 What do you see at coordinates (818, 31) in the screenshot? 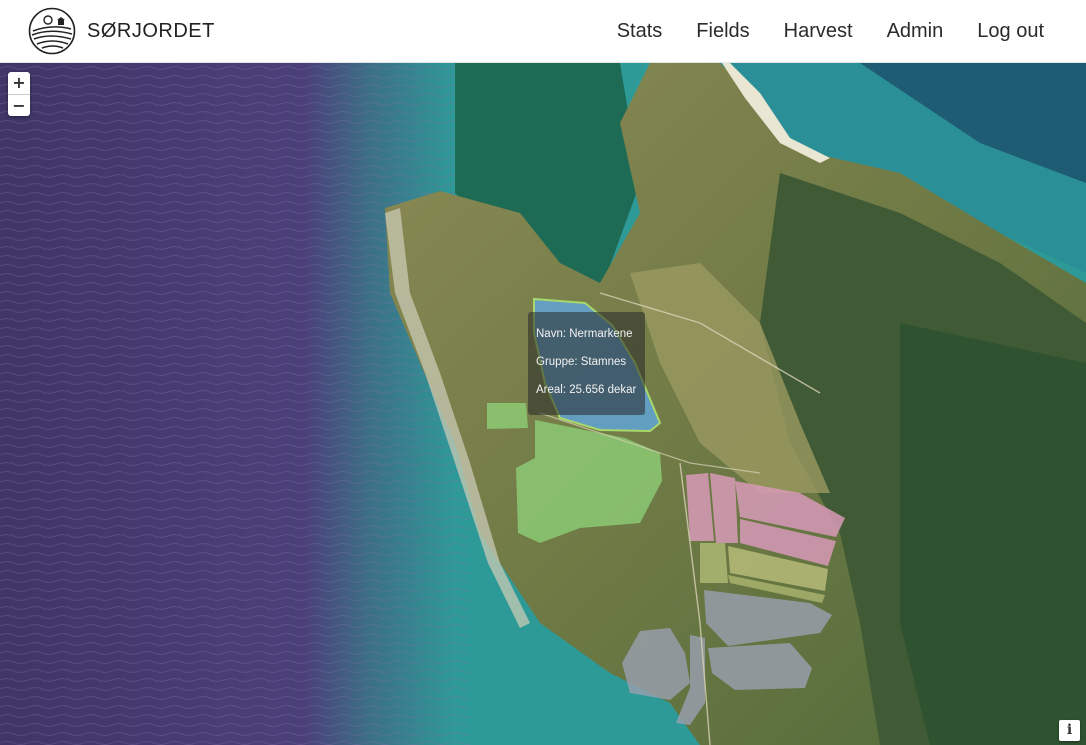
I see `nav-harvest-link: Harvest` at bounding box center [818, 31].